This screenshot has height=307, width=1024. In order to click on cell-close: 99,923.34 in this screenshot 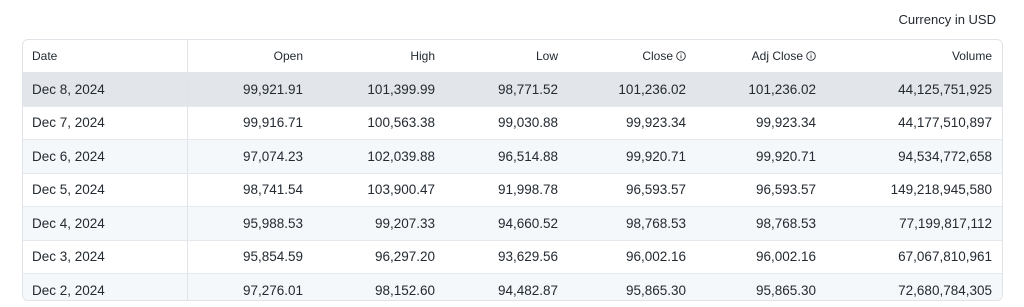, I will do `click(632, 123)`.